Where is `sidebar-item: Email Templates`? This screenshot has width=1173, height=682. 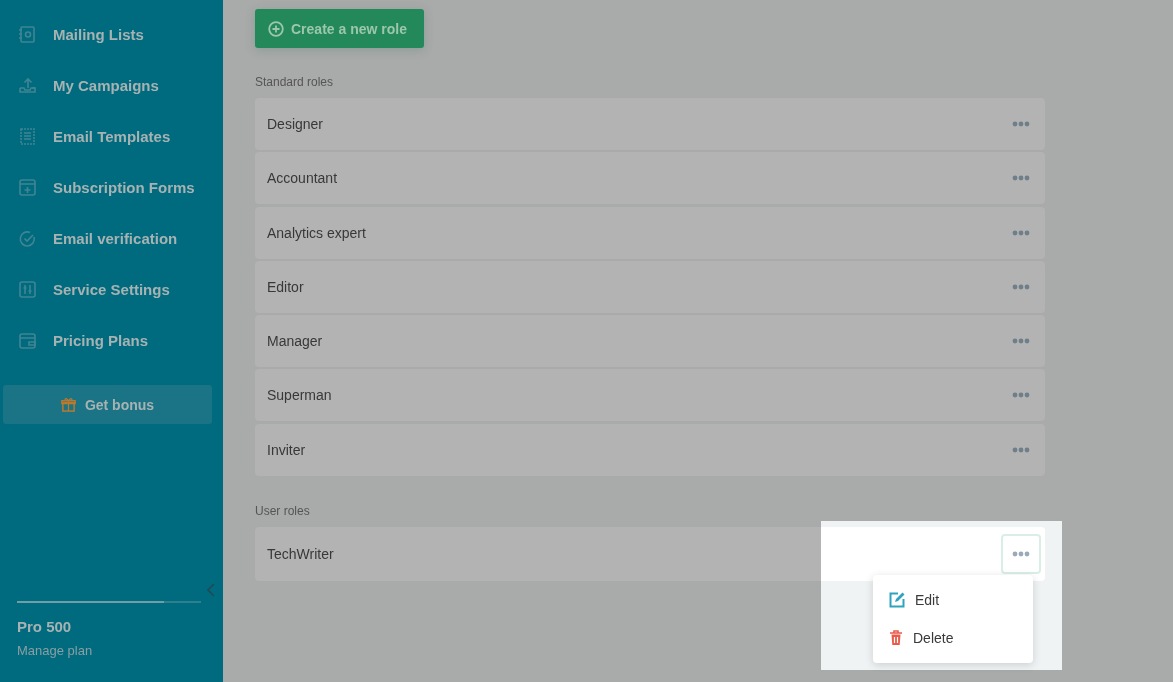
sidebar-item: Email Templates is located at coordinates (111, 136).